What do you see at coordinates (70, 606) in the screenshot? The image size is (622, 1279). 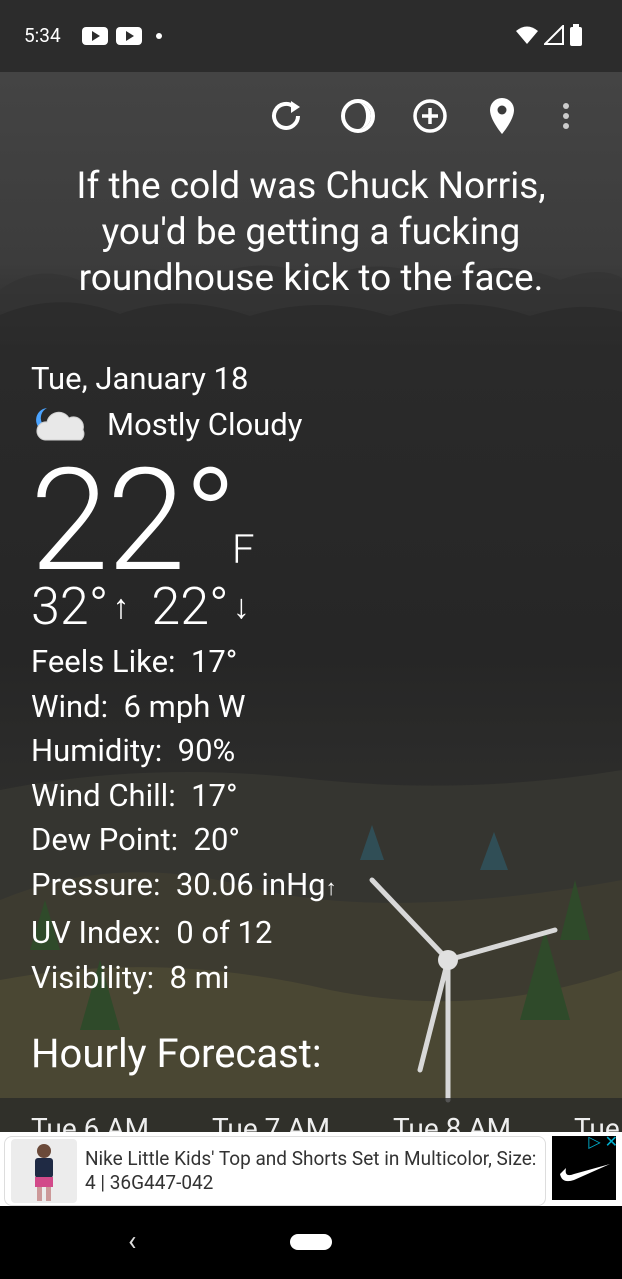 I see `high-temperature: 32°` at bounding box center [70, 606].